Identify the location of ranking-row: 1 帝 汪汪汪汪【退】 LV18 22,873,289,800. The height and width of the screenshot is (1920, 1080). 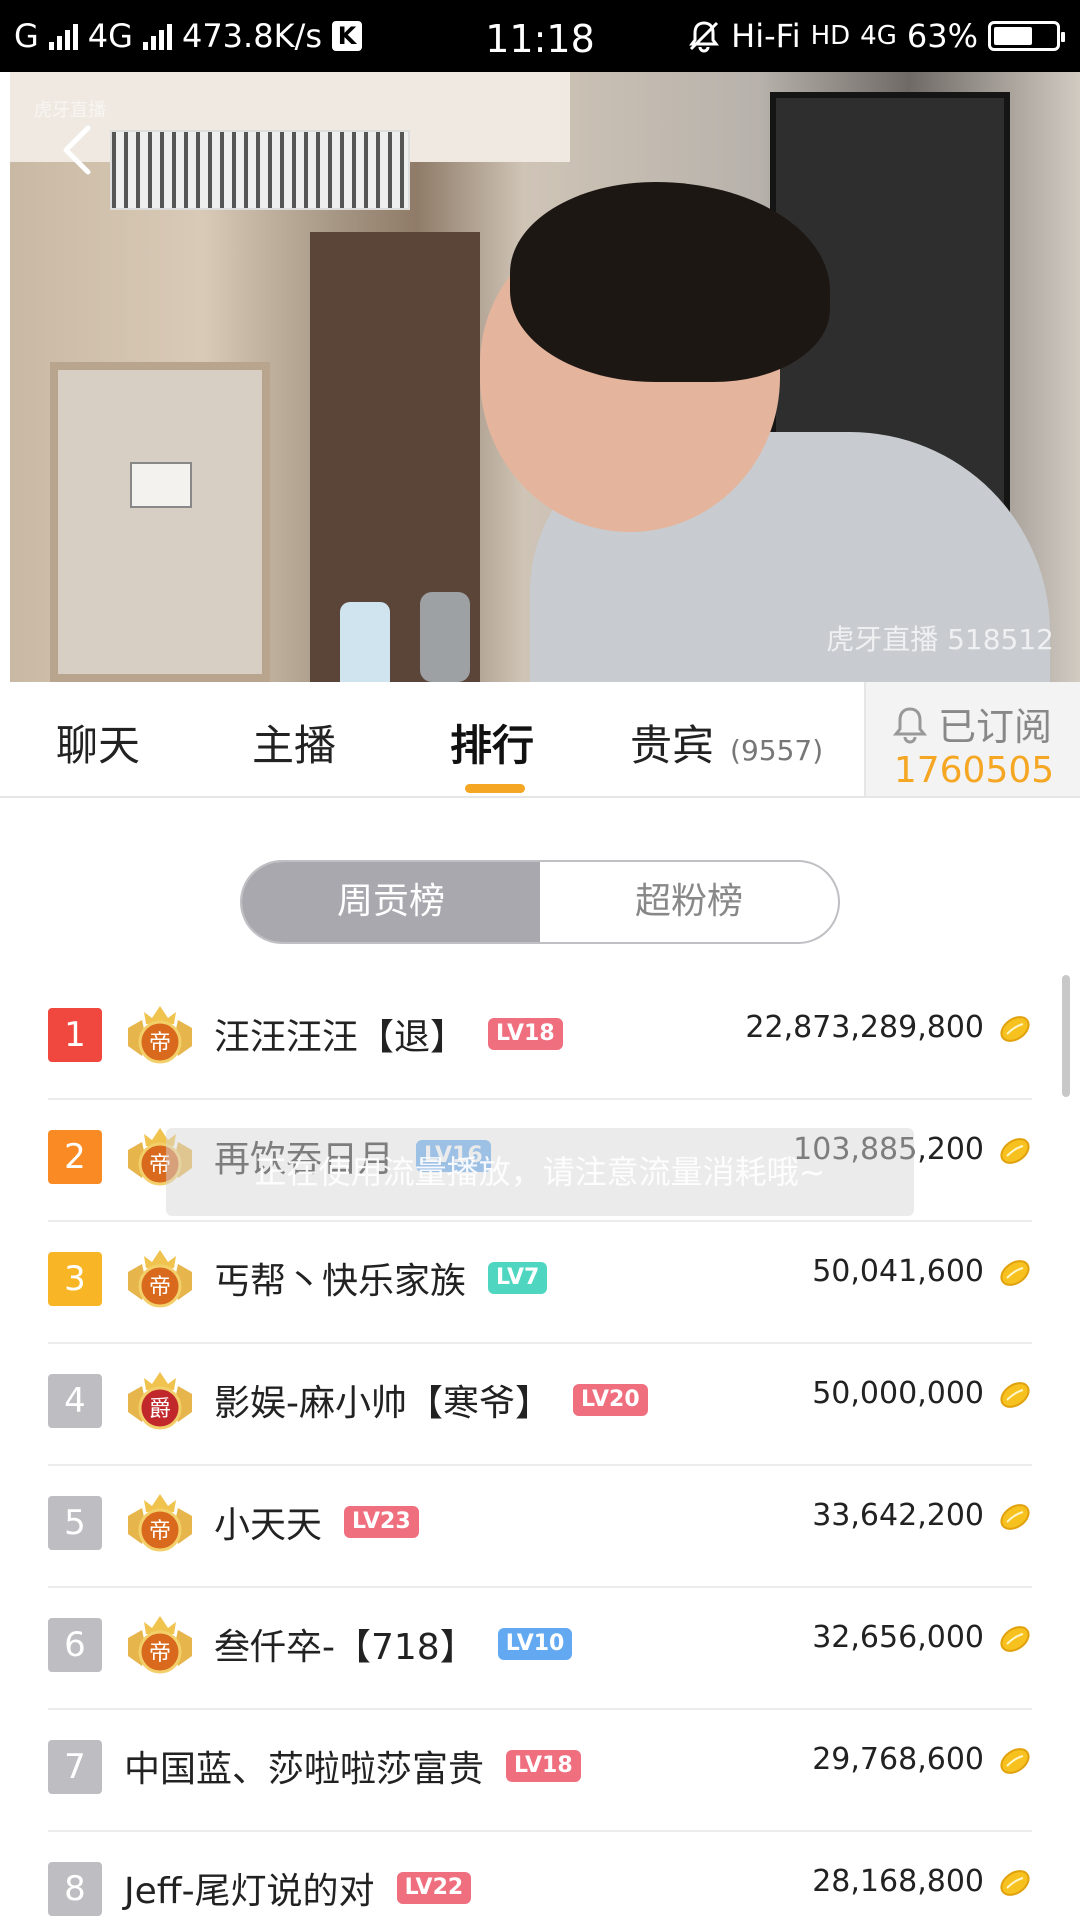
(540, 1039).